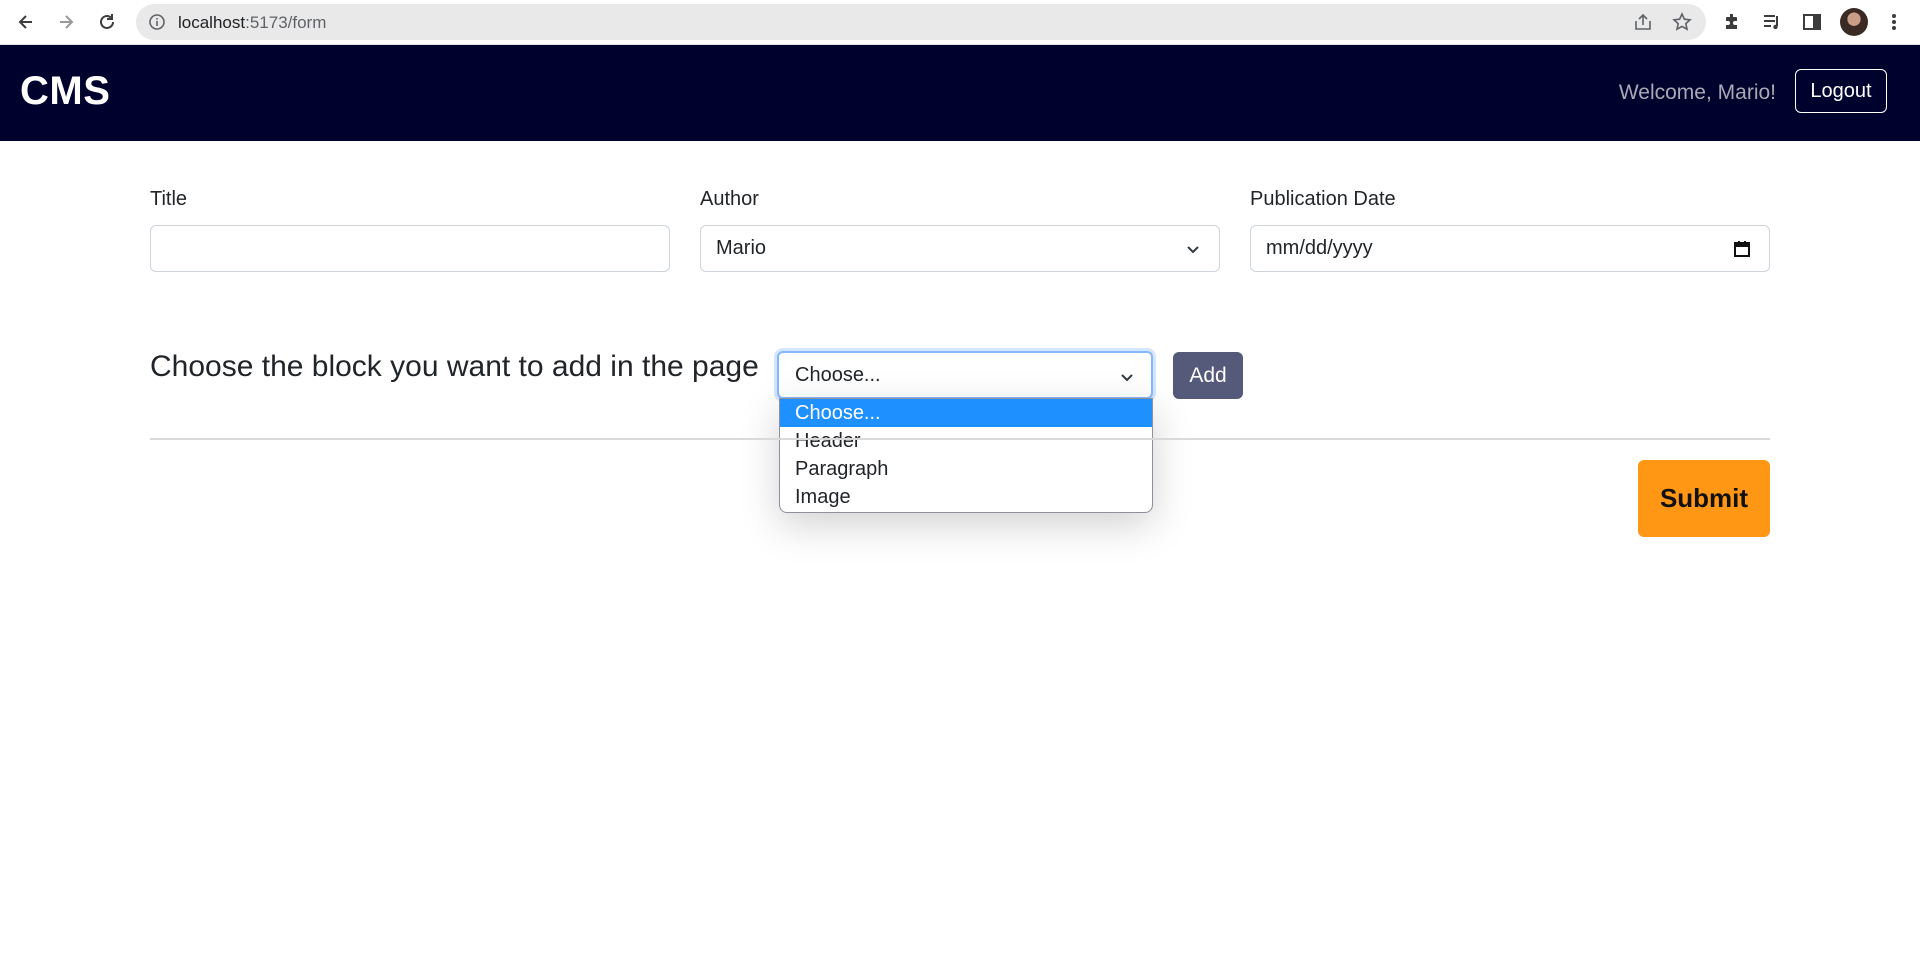 The image size is (1920, 972). What do you see at coordinates (960, 248) in the screenshot?
I see `author-select: Mario` at bounding box center [960, 248].